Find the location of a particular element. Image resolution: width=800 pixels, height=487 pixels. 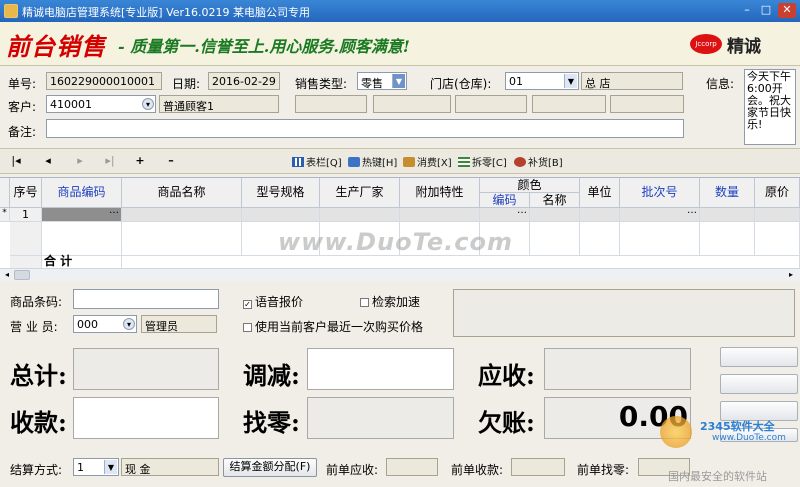

prev-record-button: ◂ is located at coordinates (48, 160).